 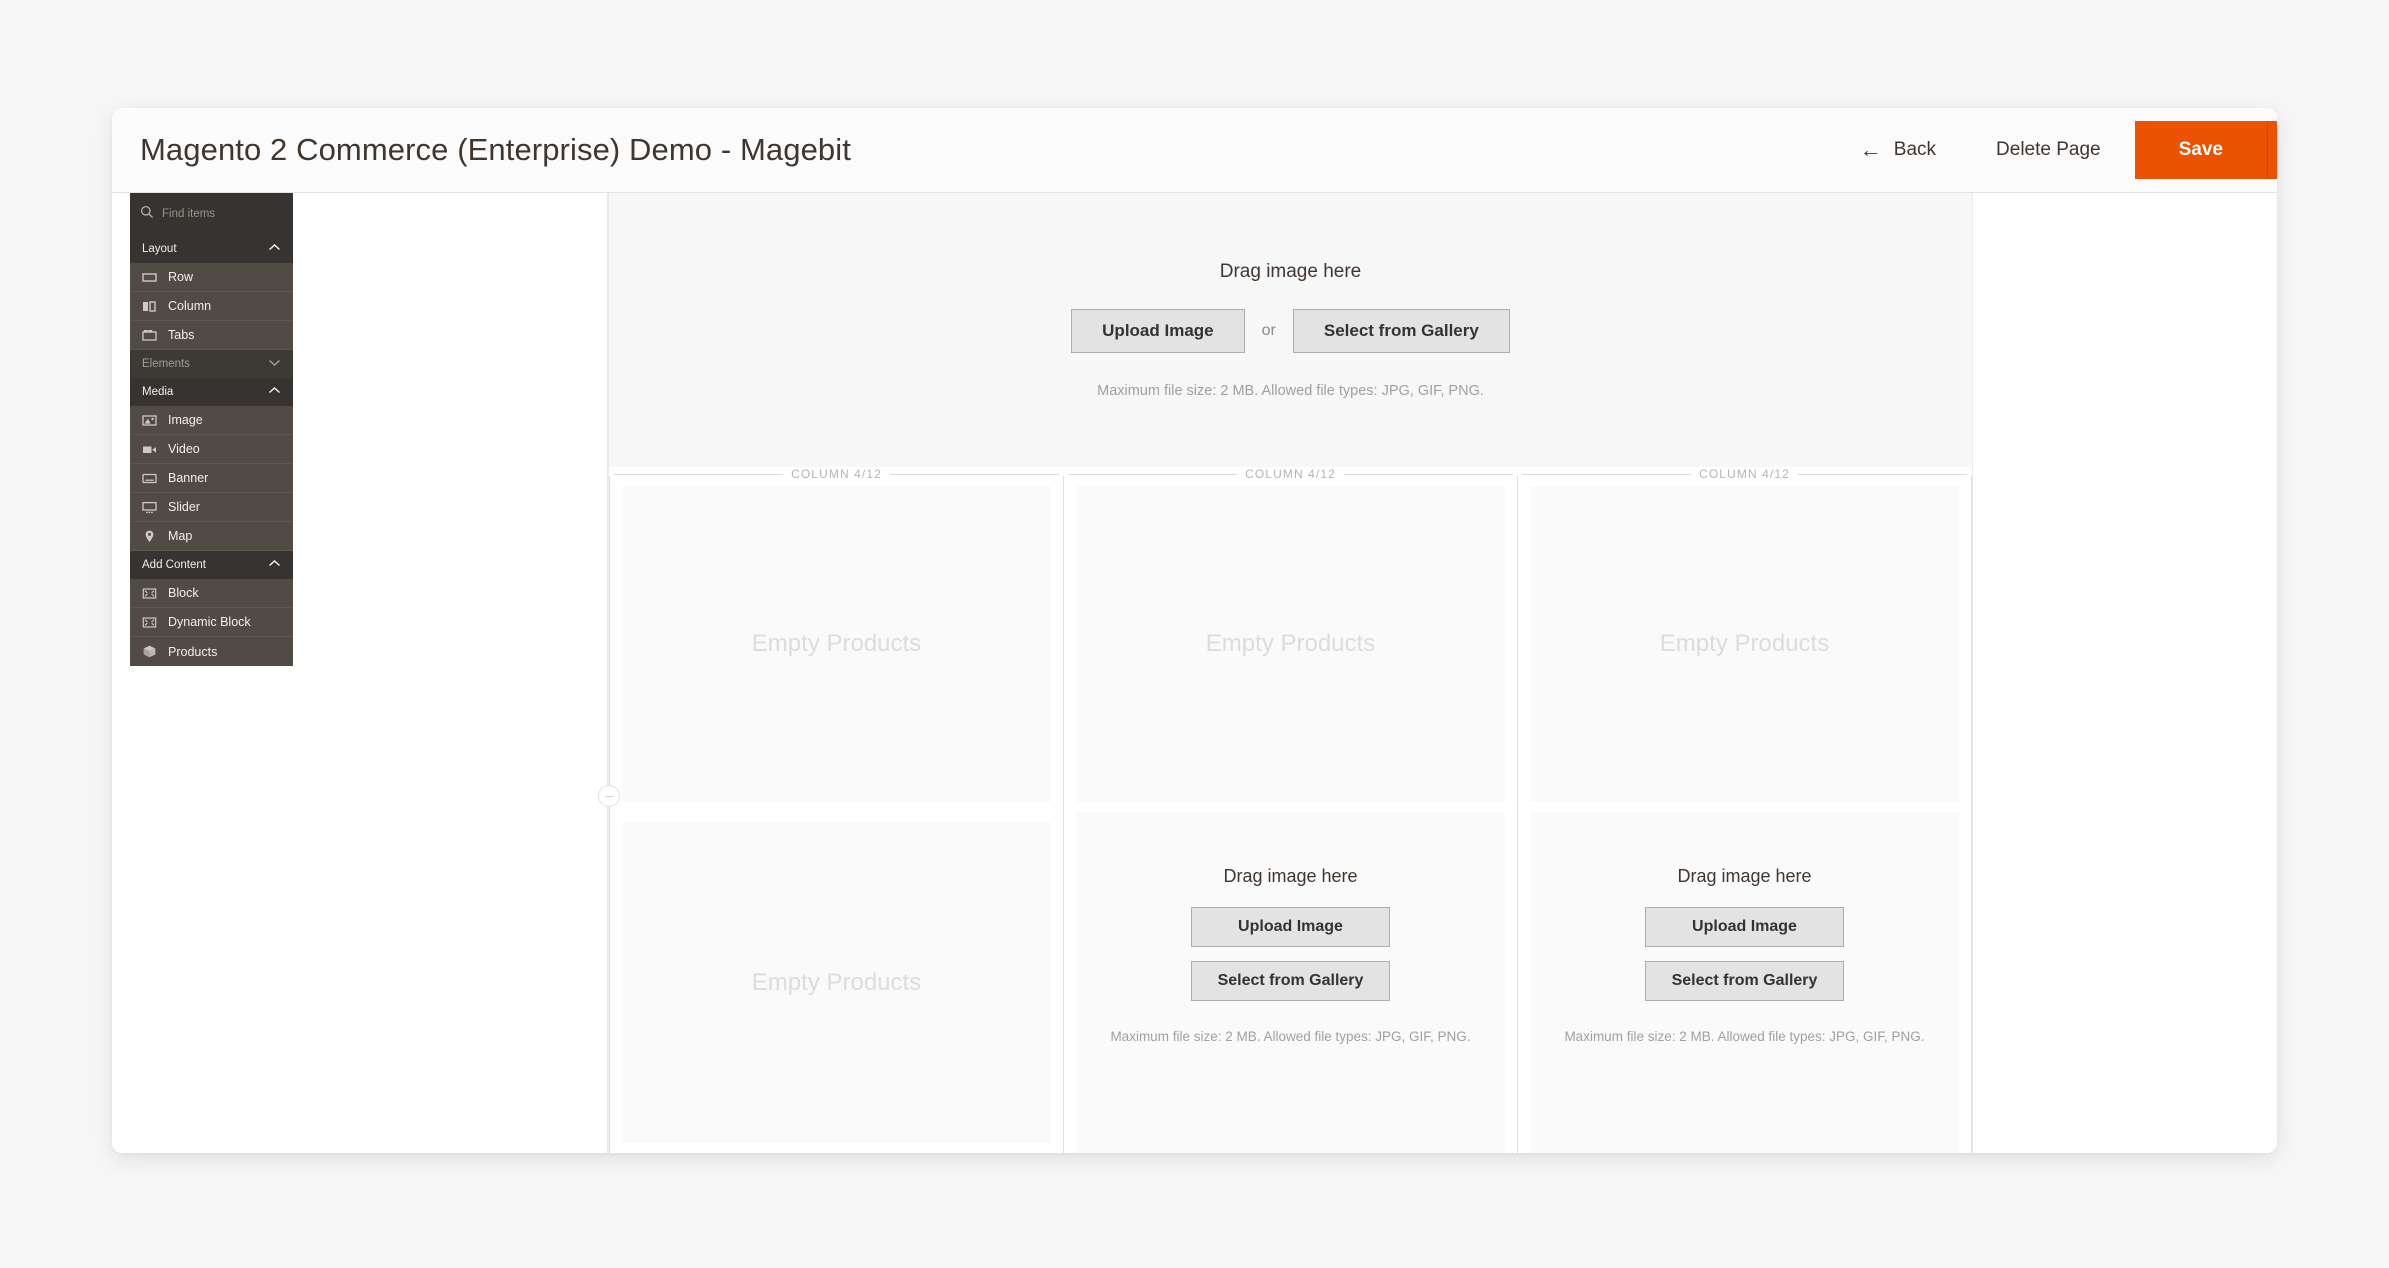 I want to click on header-actions: ← Back Delete Page Save, so click(x=2055, y=150).